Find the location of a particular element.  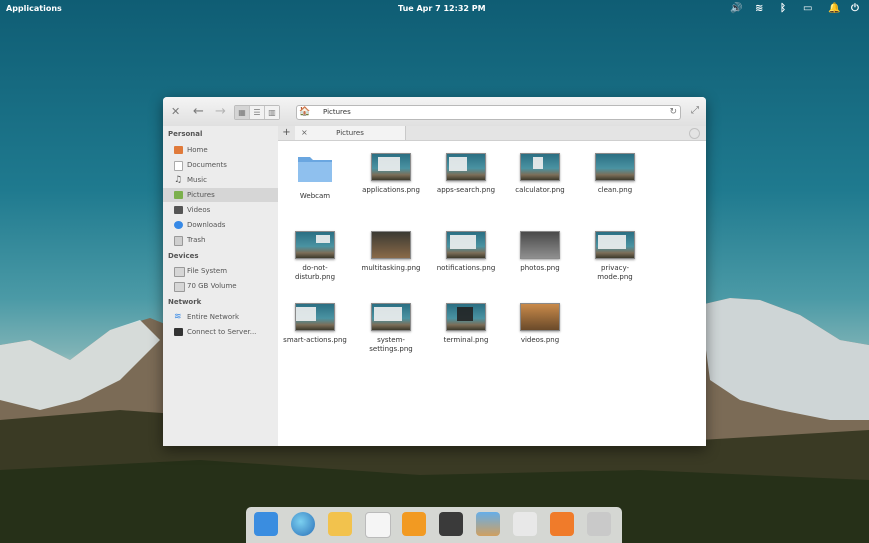

battery-icon: ▭ is located at coordinates (807, 8).